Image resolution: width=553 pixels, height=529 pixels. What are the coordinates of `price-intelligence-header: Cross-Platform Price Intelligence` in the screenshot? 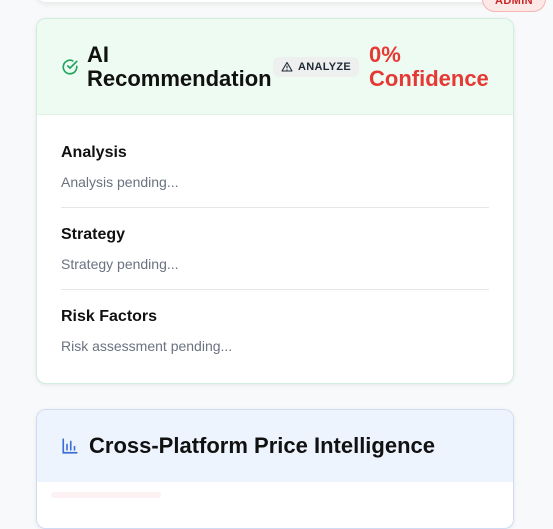 It's located at (275, 446).